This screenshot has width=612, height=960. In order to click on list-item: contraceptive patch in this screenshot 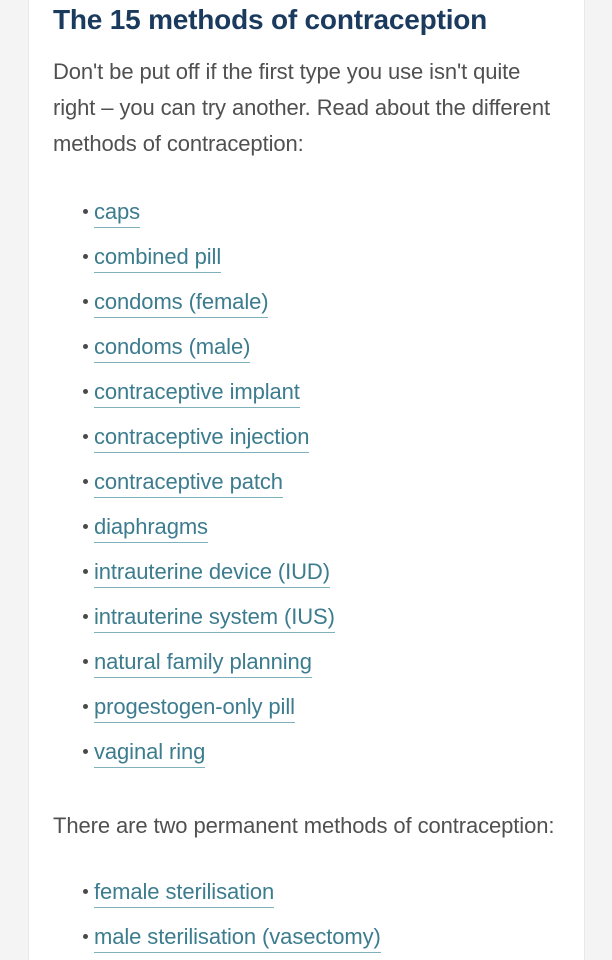, I will do `click(306, 481)`.